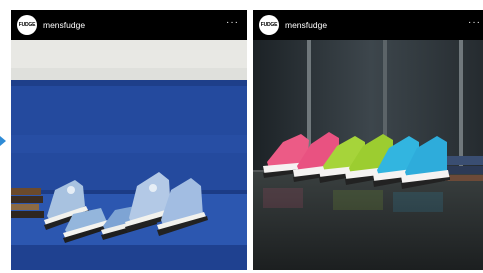 Image resolution: width=483 pixels, height=273 pixels. Describe the element at coordinates (3, 141) in the screenshot. I see `carousel-arrow-icon` at that location.